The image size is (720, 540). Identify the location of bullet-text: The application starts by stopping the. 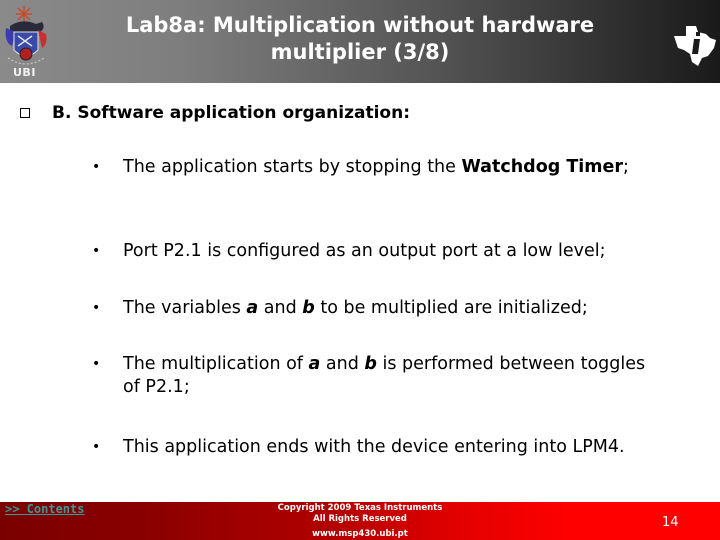
(292, 167).